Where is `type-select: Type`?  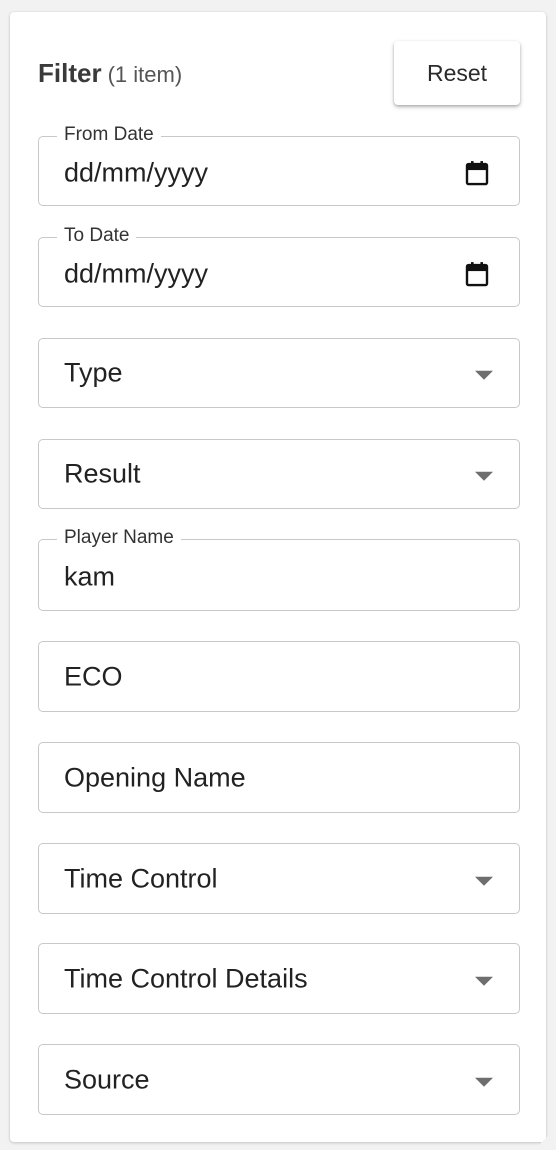 type-select: Type is located at coordinates (279, 373).